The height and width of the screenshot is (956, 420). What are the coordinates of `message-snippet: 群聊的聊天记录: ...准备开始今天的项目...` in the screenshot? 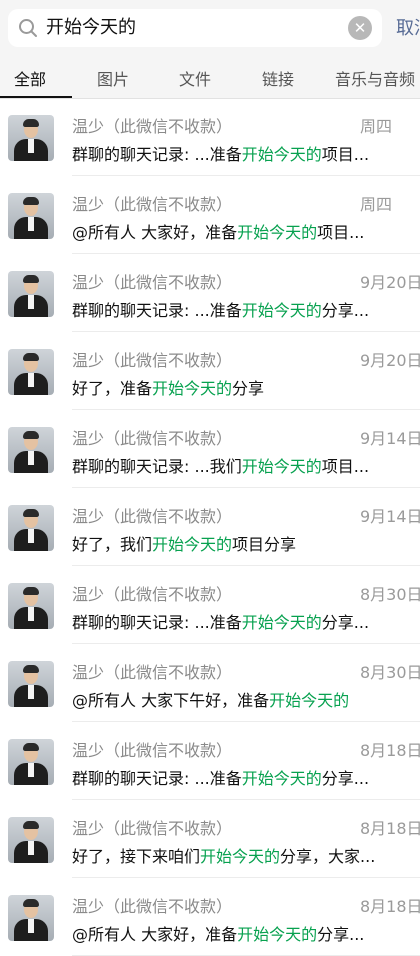 It's located at (220, 153).